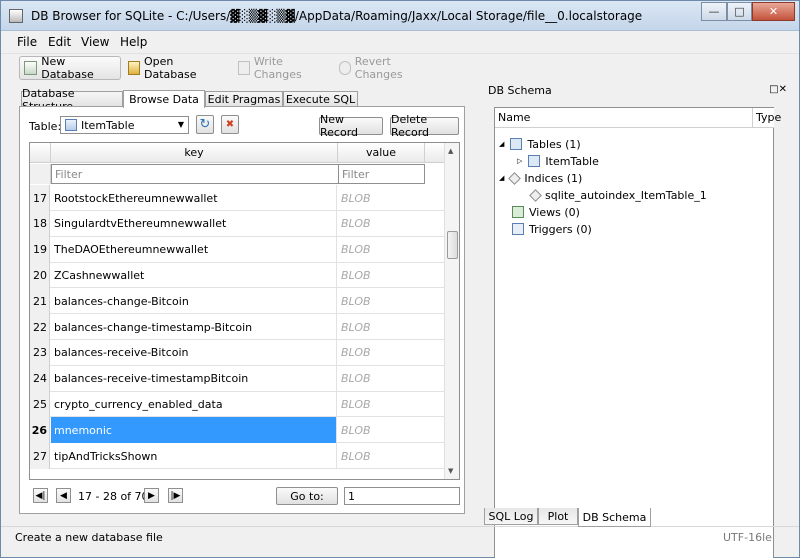  I want to click on tree-node-indices: ◢ Indices (1), so click(540, 178).